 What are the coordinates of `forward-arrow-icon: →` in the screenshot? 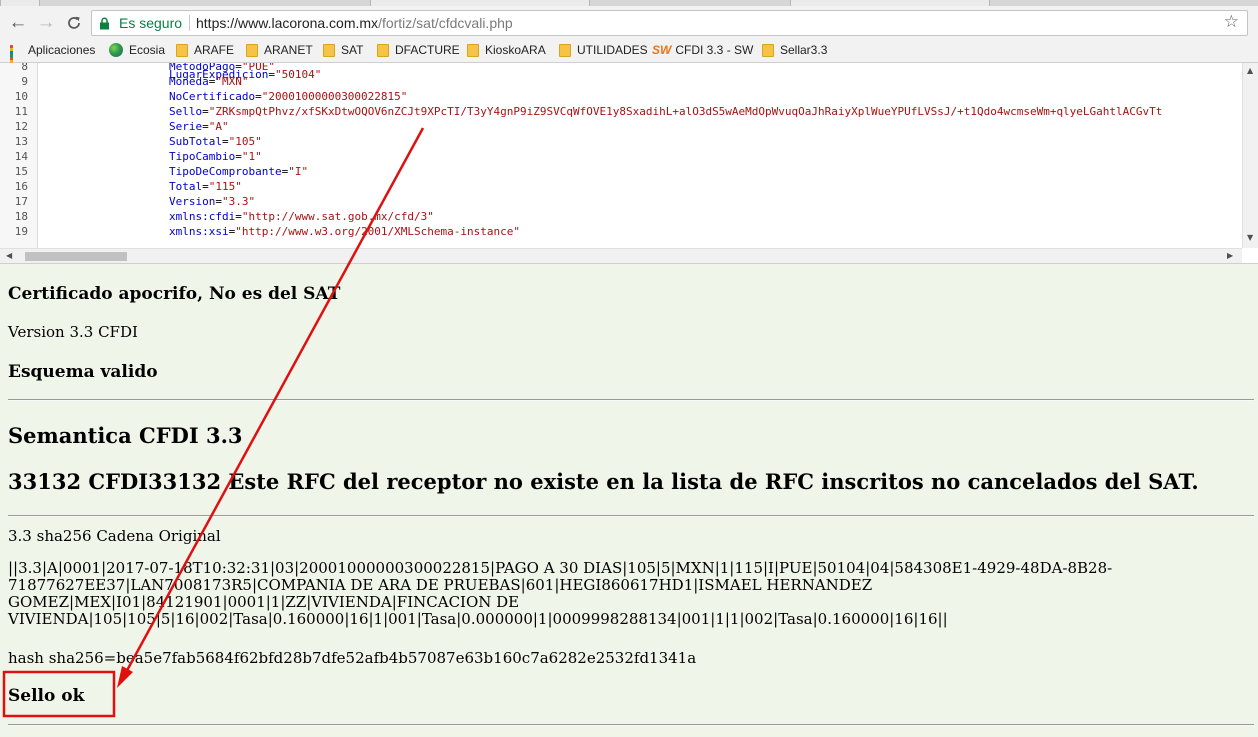 It's located at (46, 22).